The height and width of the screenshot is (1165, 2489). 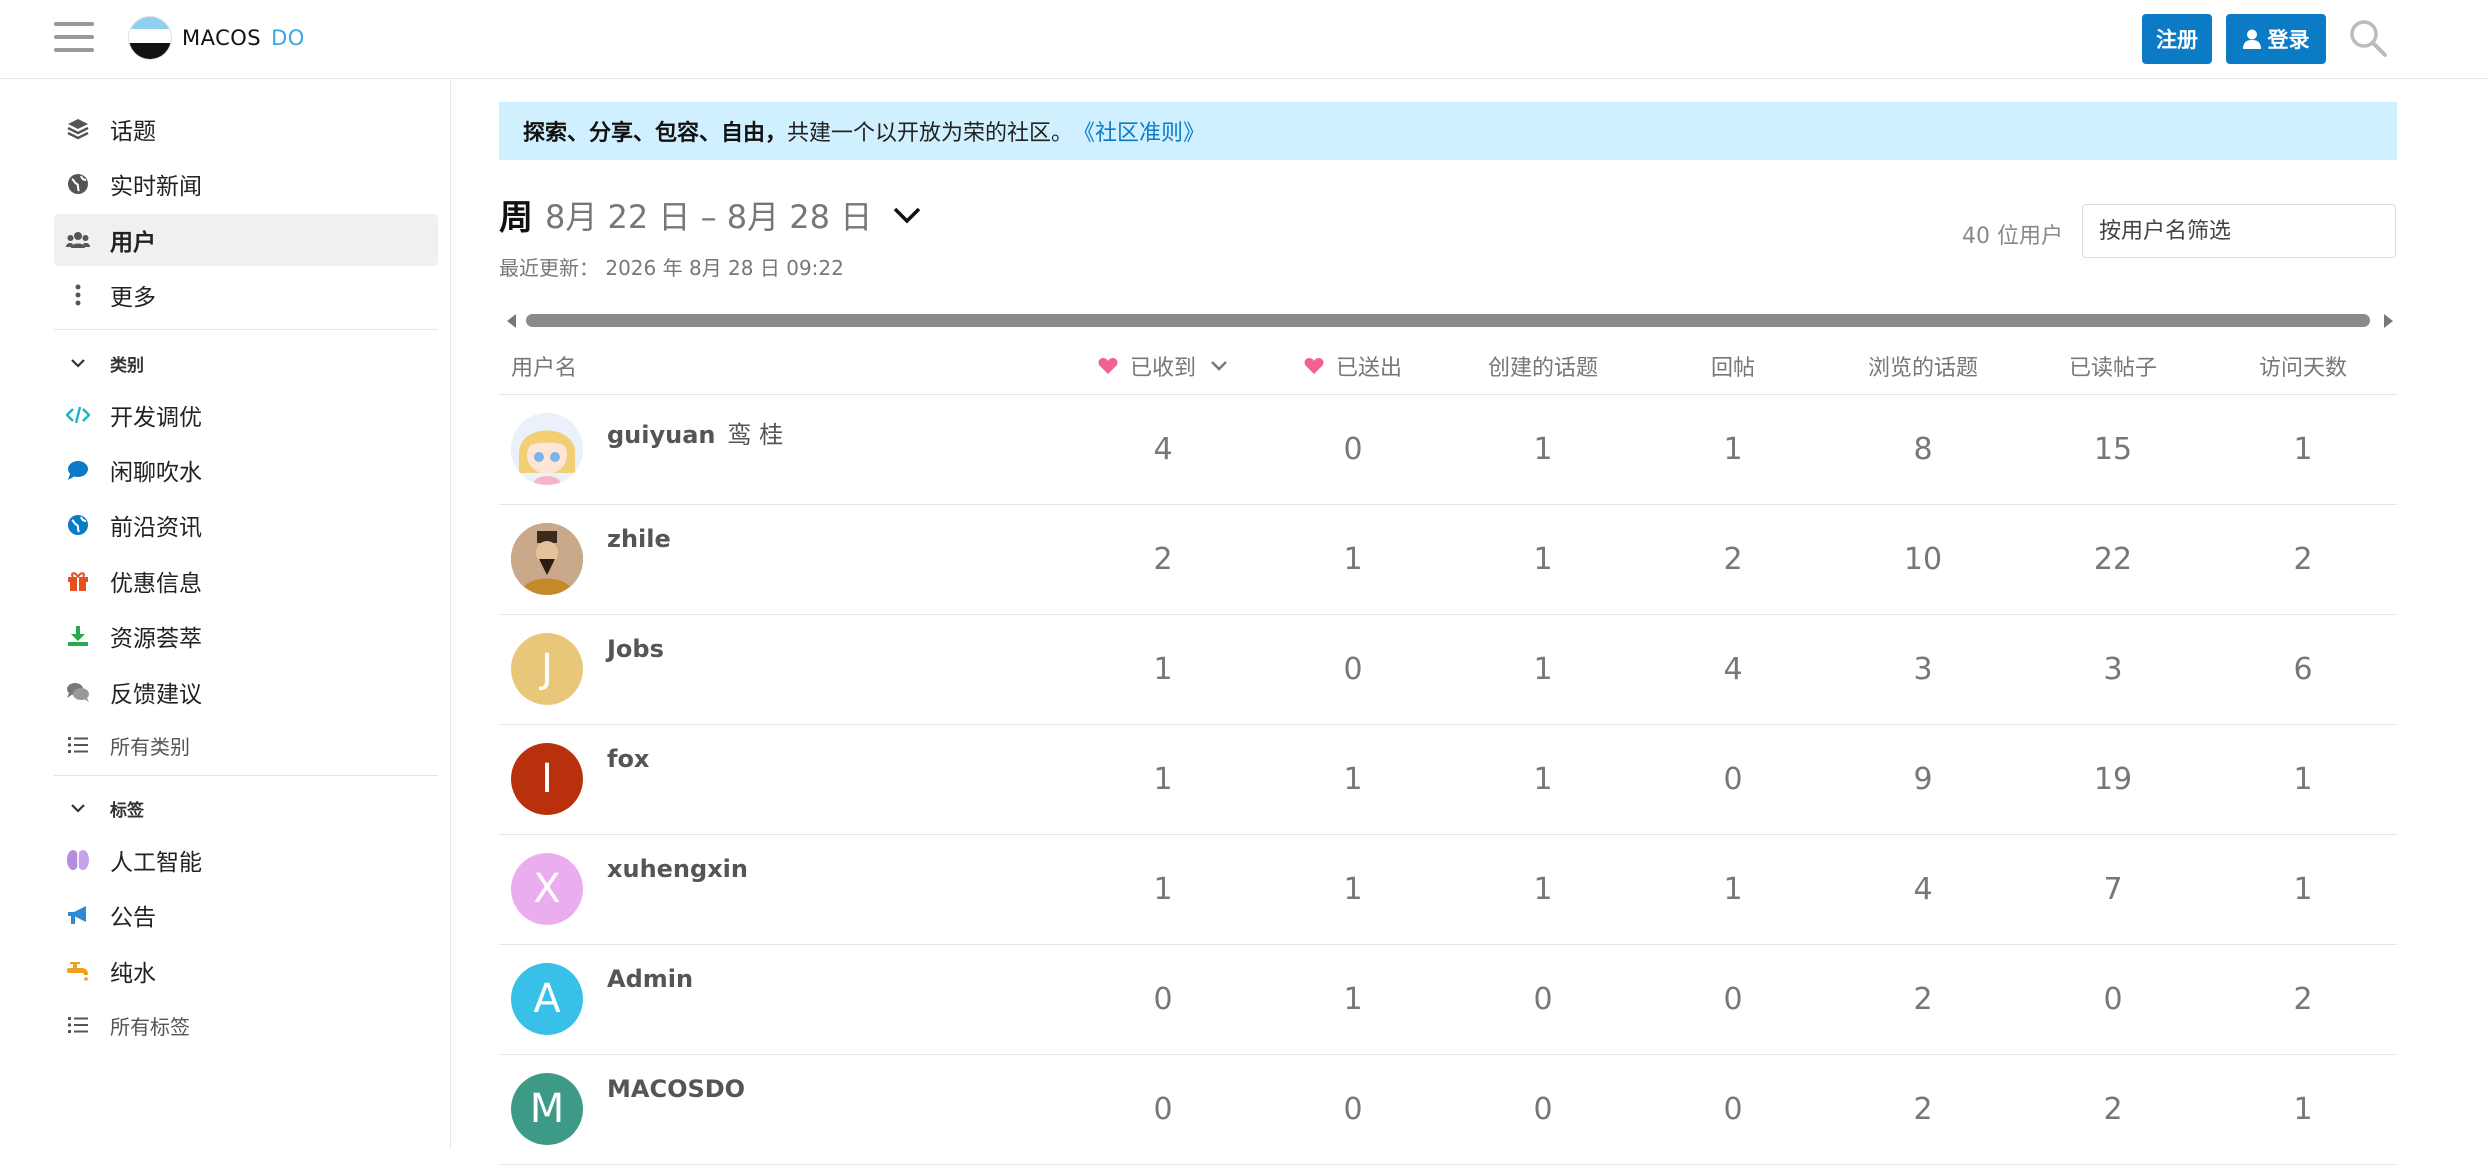 I want to click on categories-heading: 类别, so click(x=99, y=363).